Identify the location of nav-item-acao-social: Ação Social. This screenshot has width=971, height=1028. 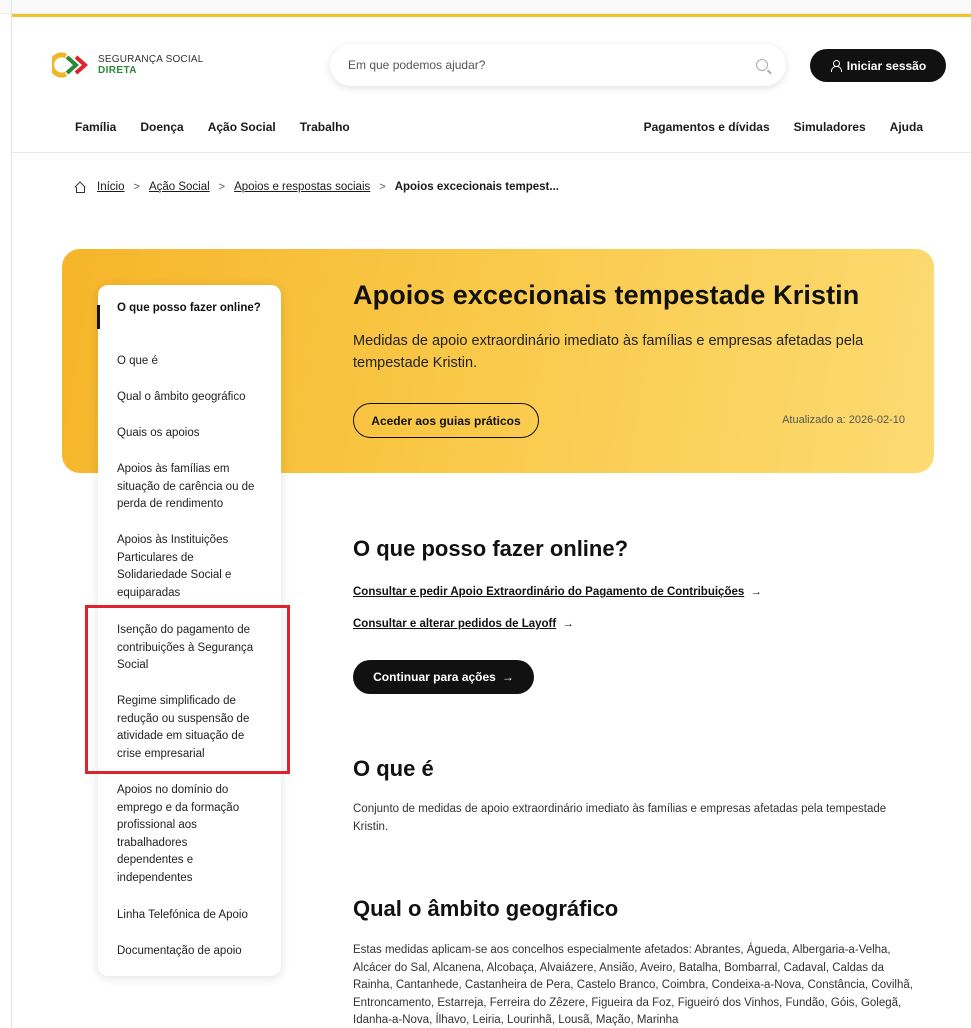
(242, 127).